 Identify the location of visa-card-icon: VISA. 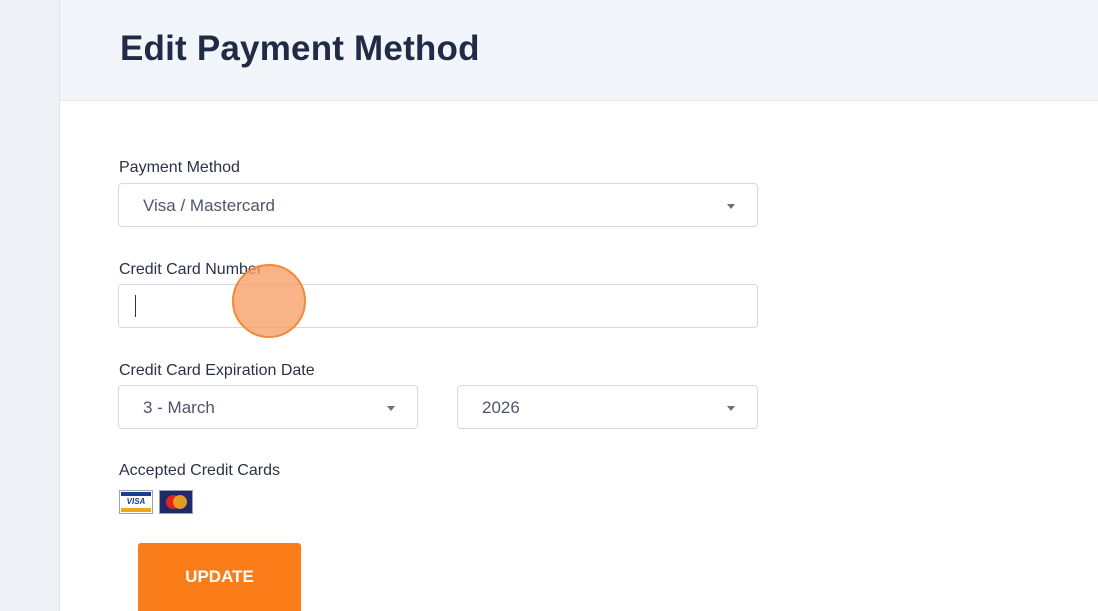
(136, 502).